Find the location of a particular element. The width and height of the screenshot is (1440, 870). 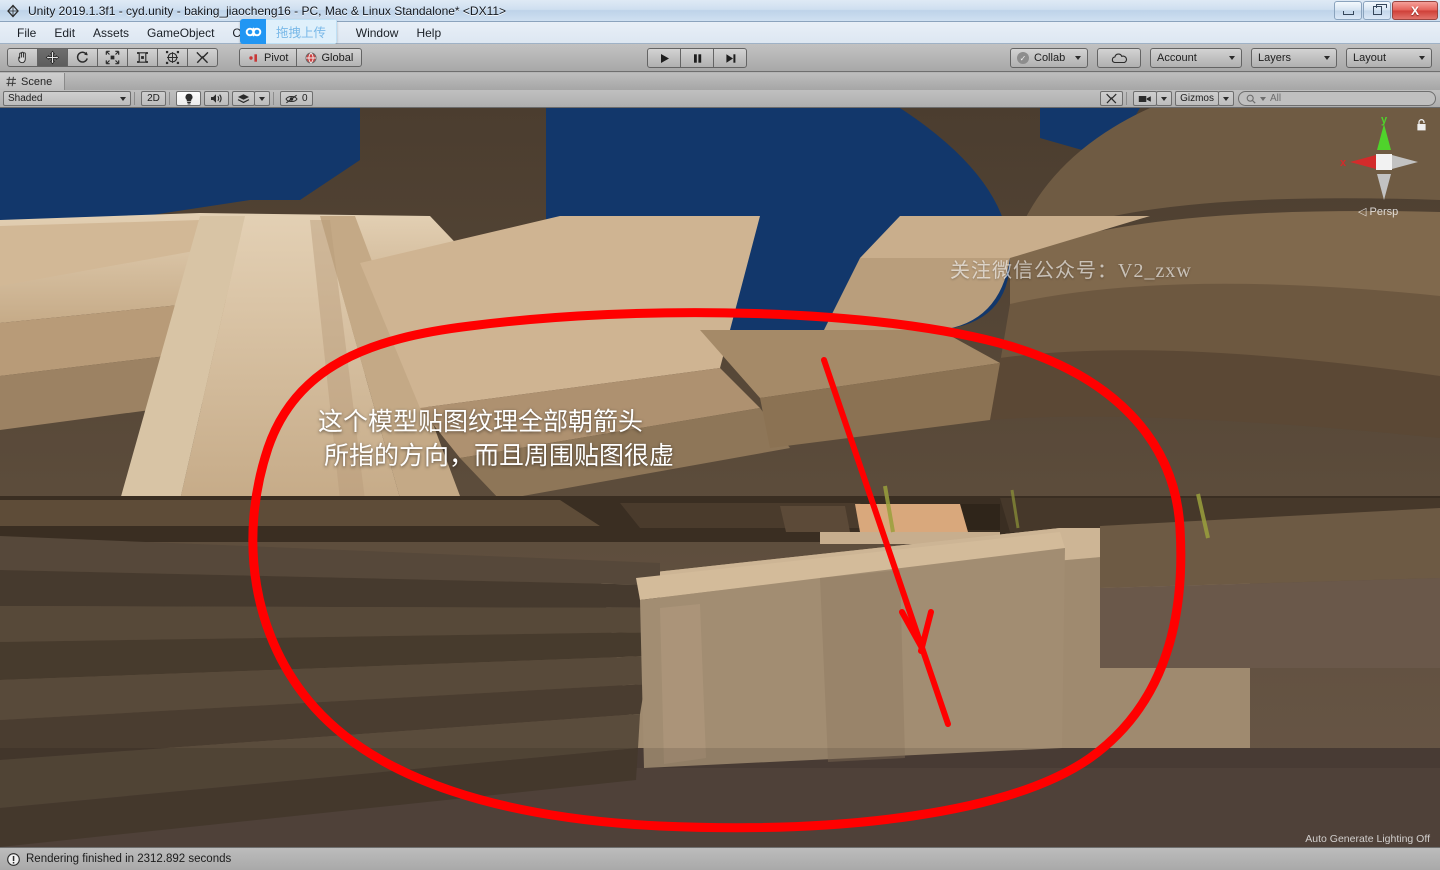

custom-tool-button is located at coordinates (202, 57).